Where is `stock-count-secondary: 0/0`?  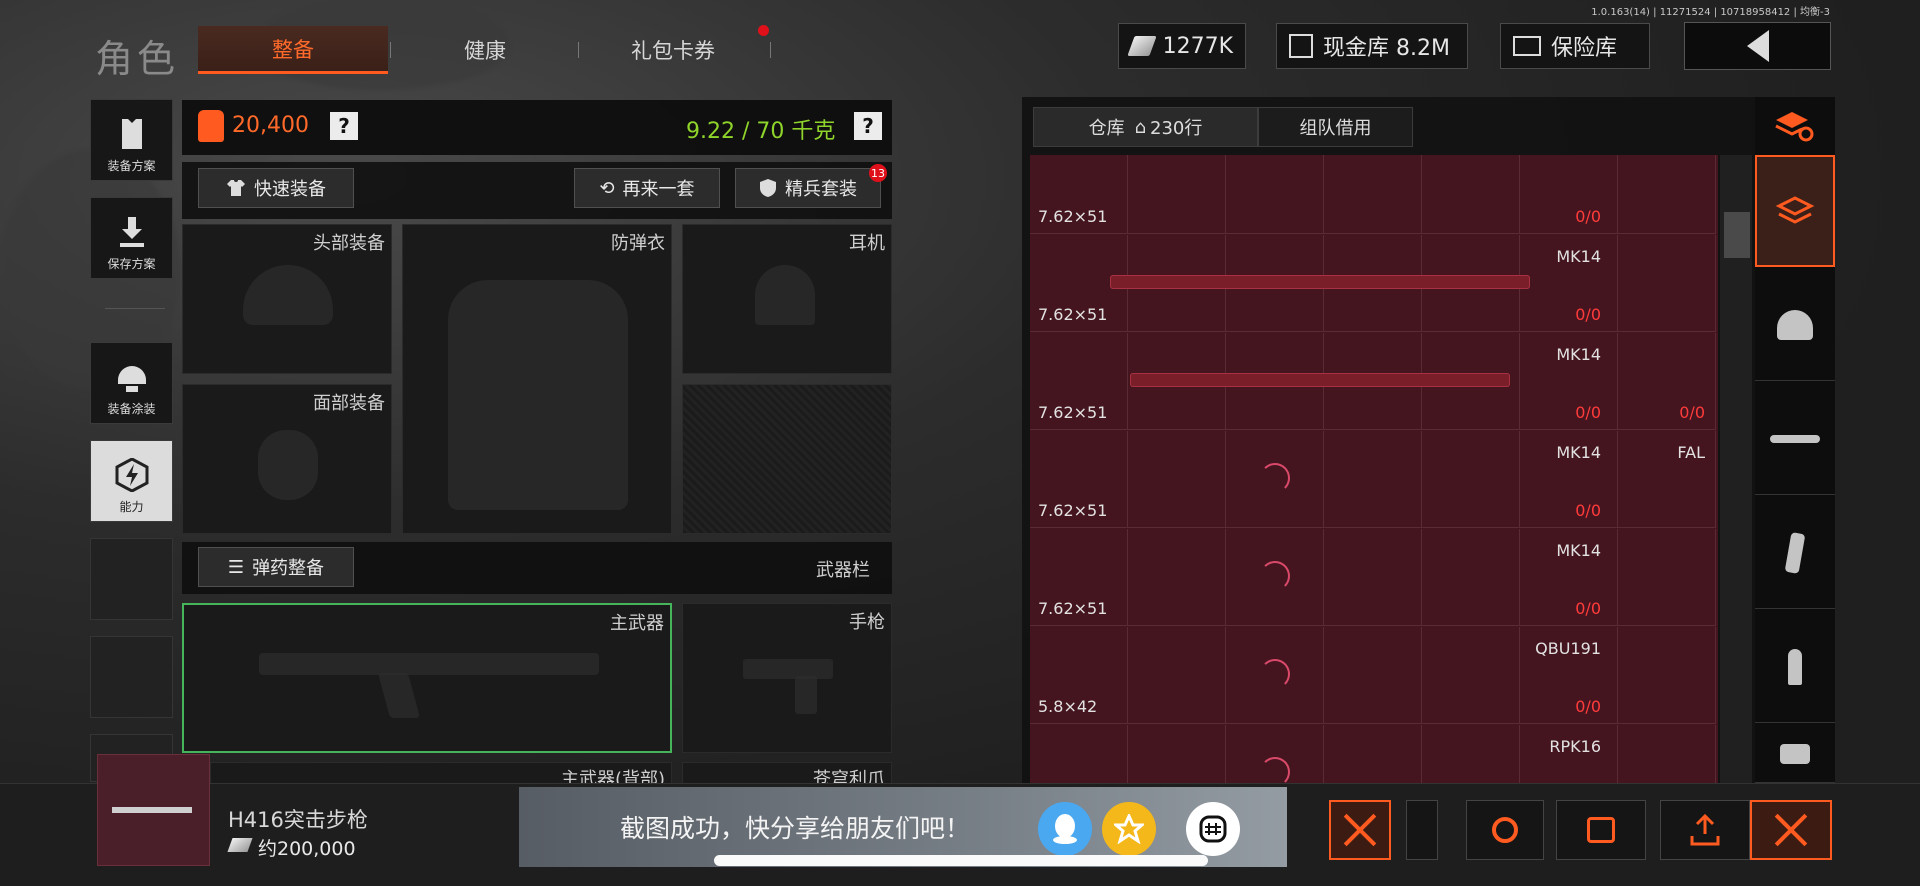 stock-count-secondary: 0/0 is located at coordinates (1692, 412).